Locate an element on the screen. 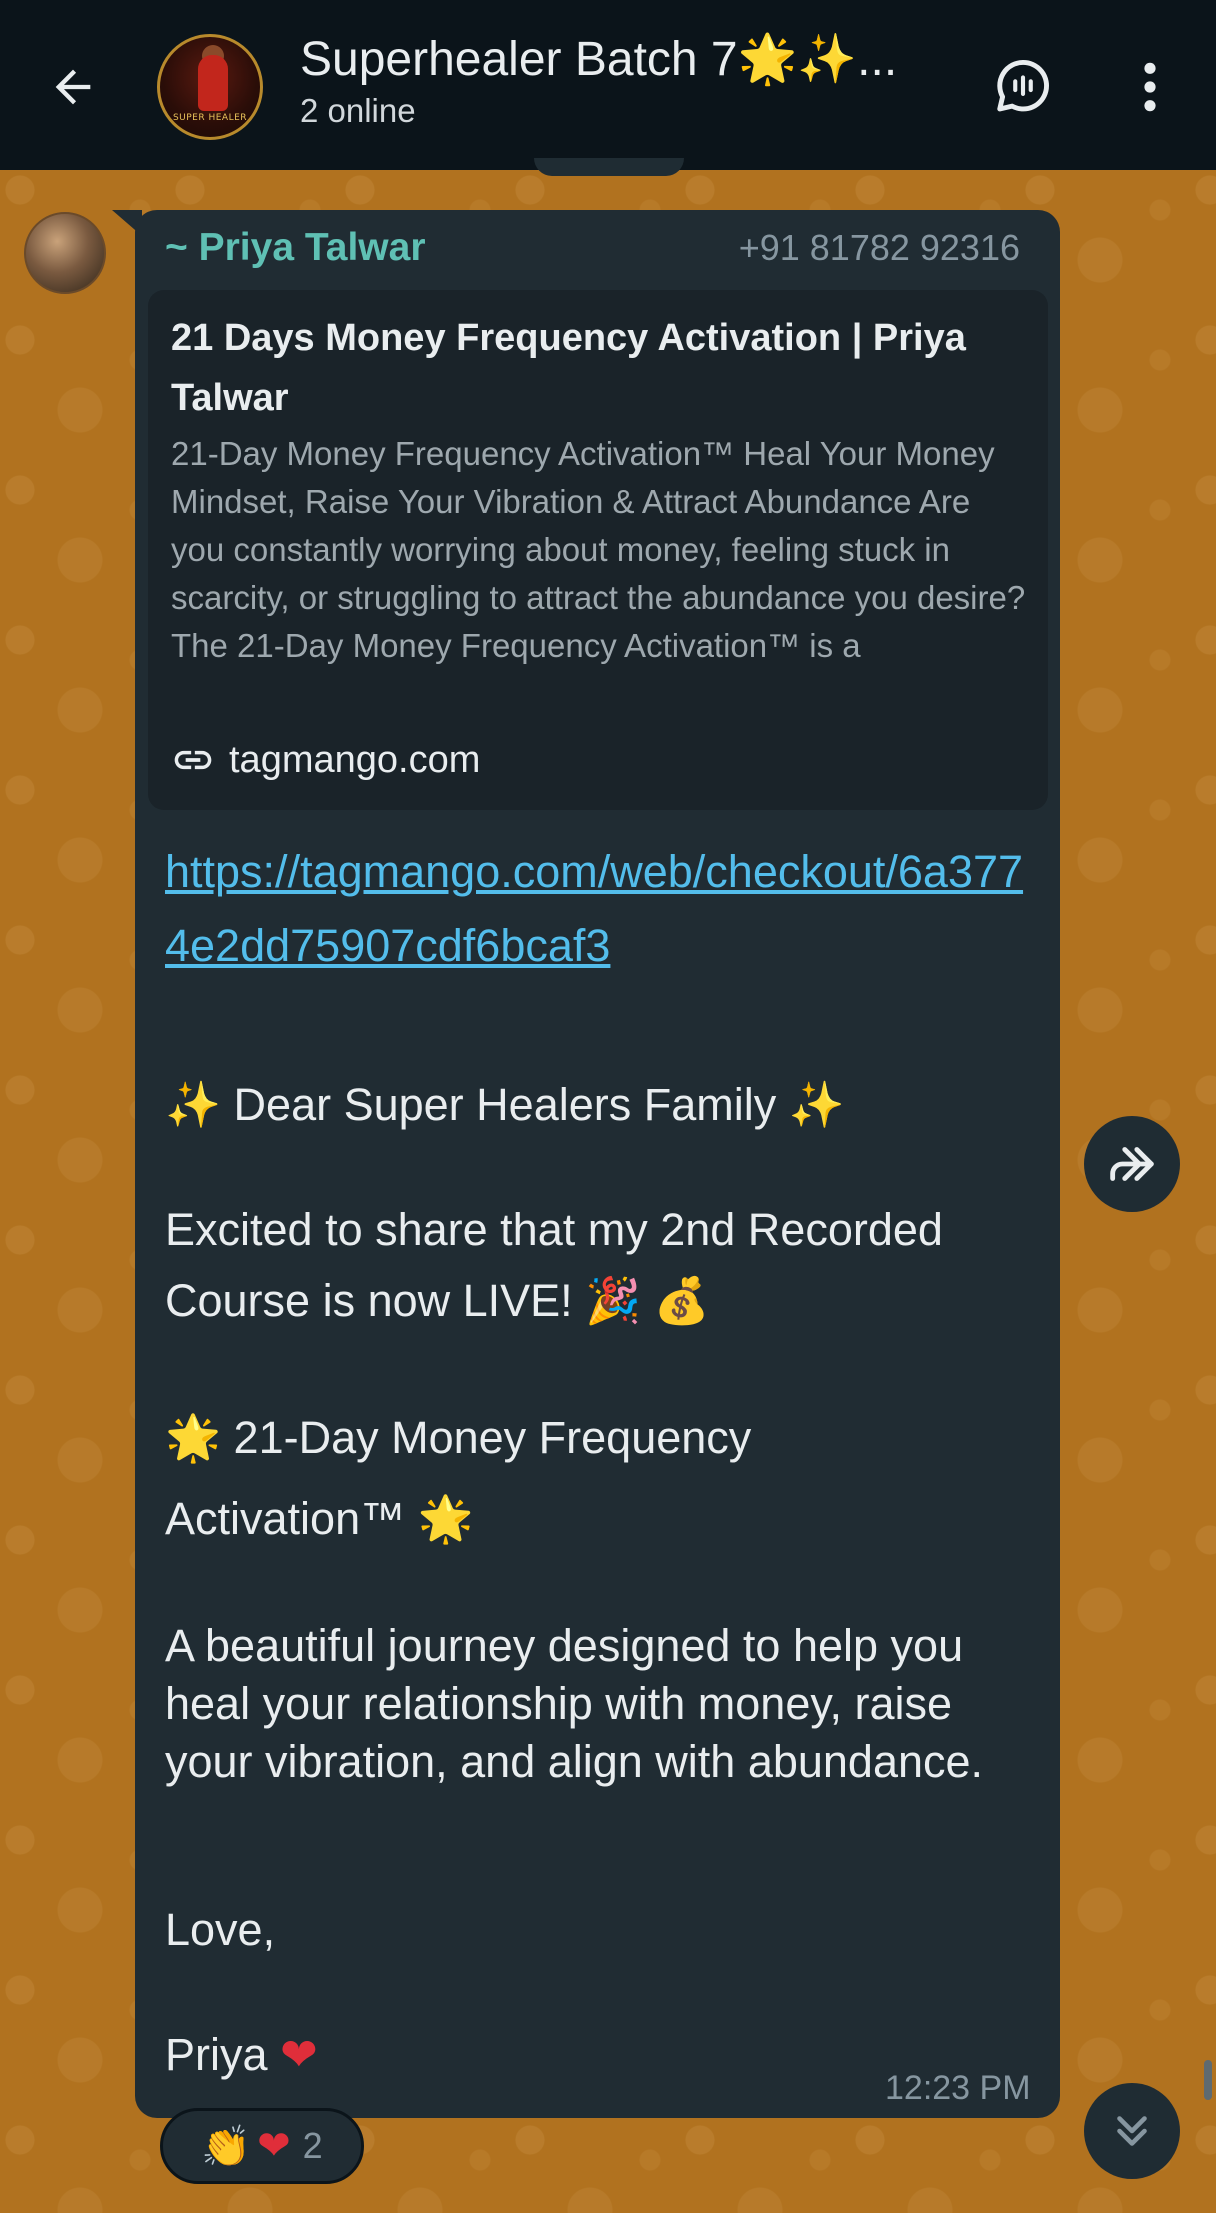 The image size is (1216, 2213). scroll-to-bottom-button is located at coordinates (1132, 2131).